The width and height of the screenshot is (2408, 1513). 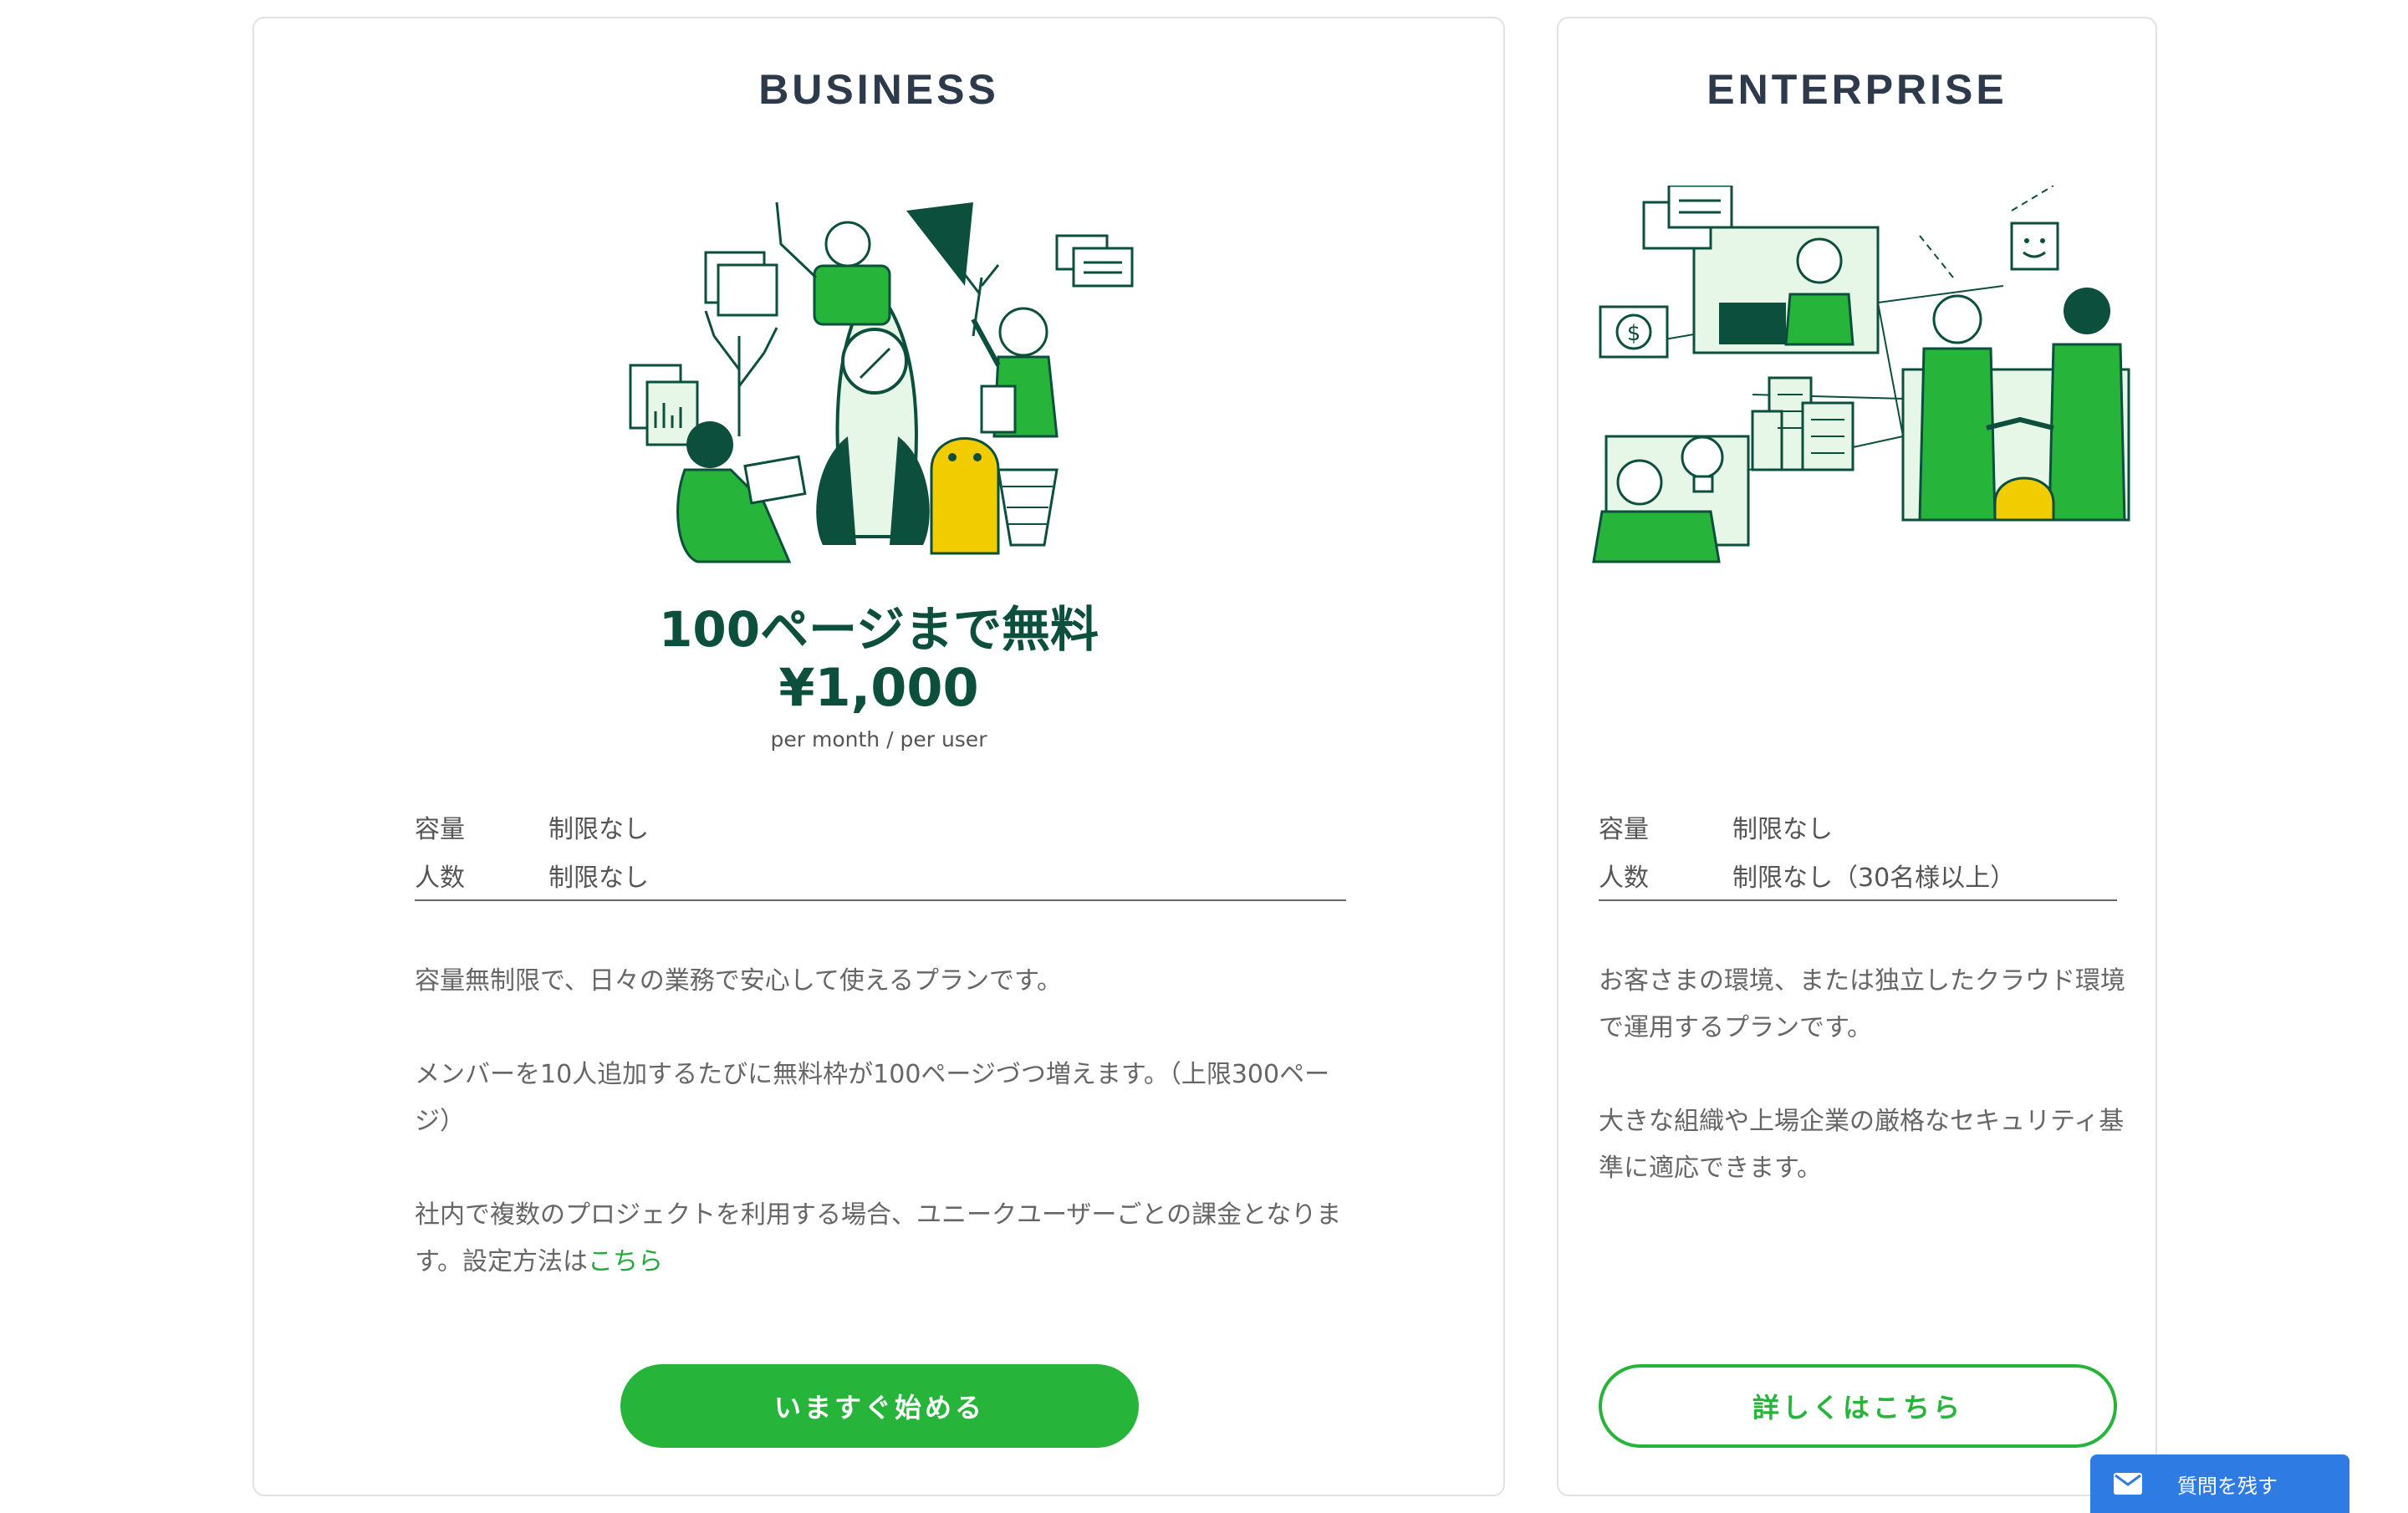 I want to click on spec-list: 容量 制限なし 人数 制限なし（30名様以上）, so click(x=1807, y=854).